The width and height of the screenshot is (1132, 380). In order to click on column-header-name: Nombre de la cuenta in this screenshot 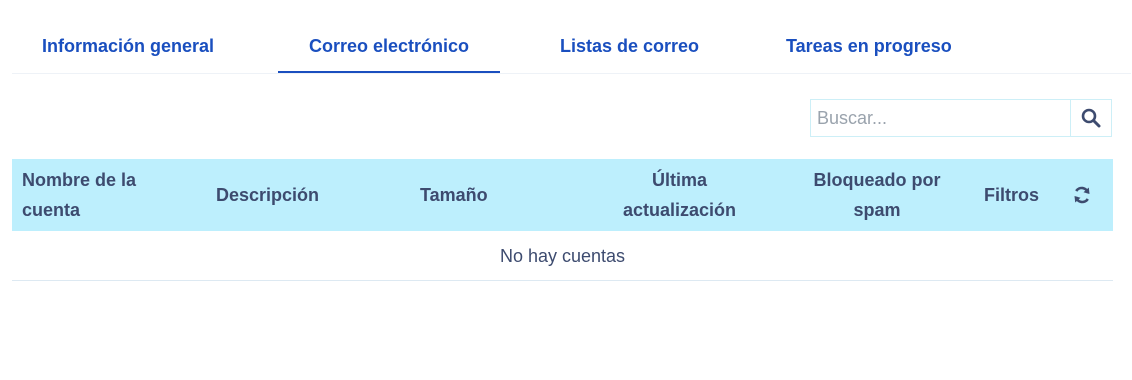, I will do `click(97, 195)`.